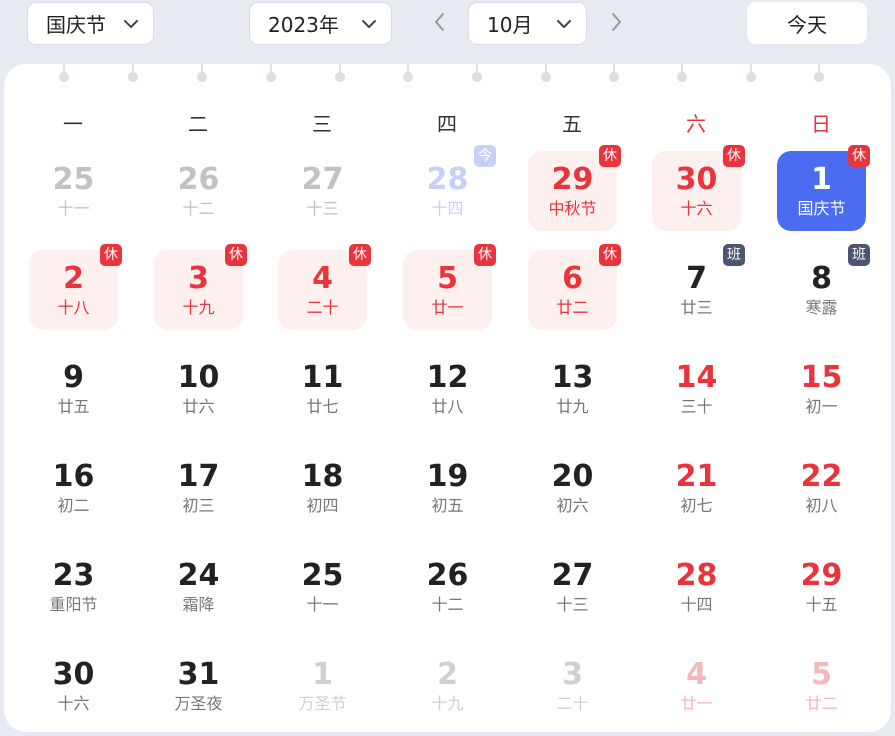 The image size is (895, 736). I want to click on day-cell: 4 二十 休, so click(324, 287).